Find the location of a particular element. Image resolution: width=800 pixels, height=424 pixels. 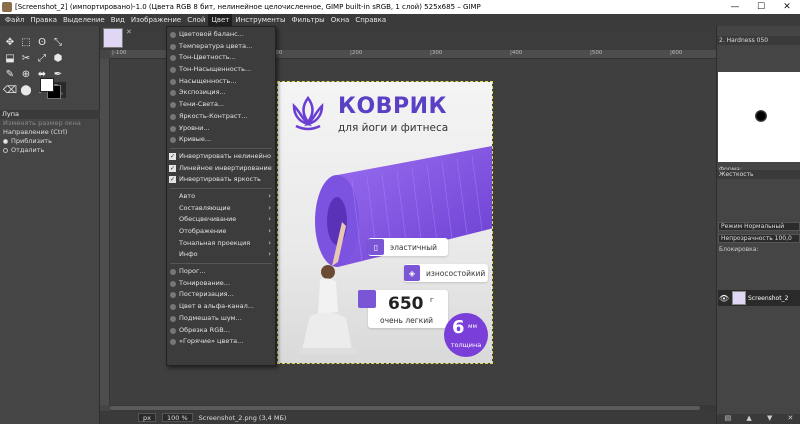

paintbrush-tool-icon: ✎ is located at coordinates (10, 74).